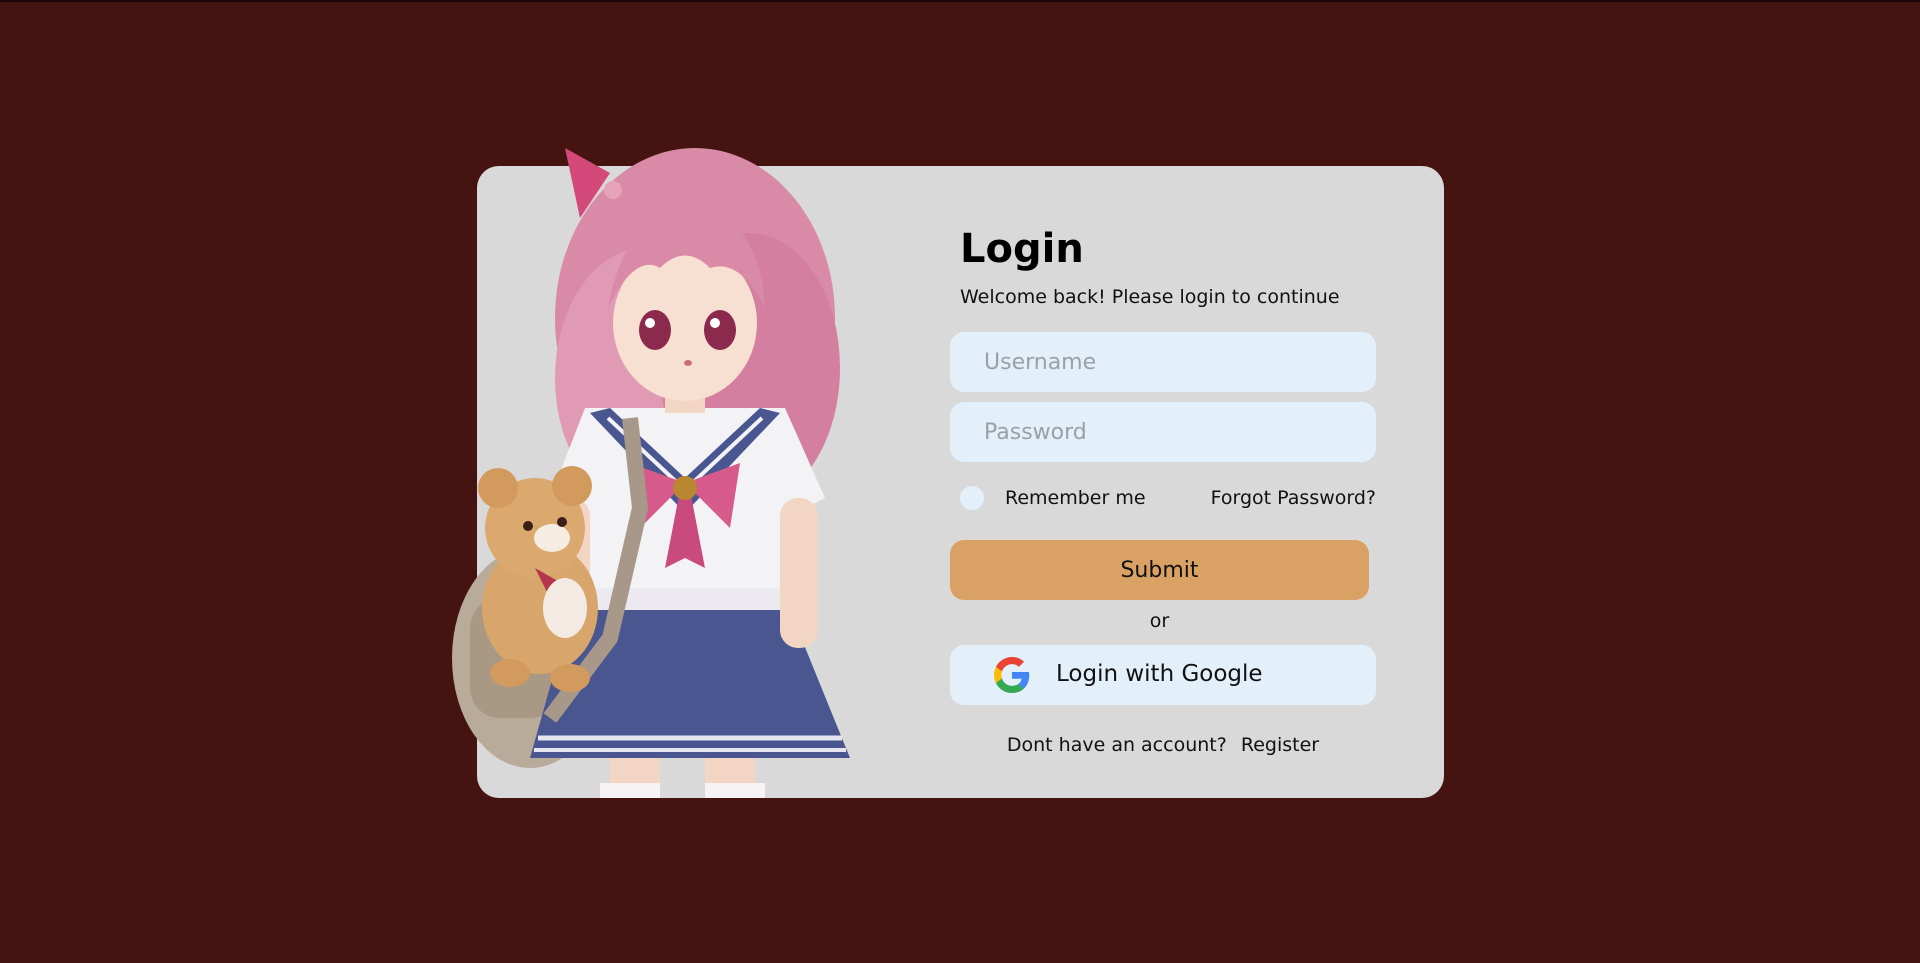  I want to click on forgot-password-link: Forgot Password?, so click(1293, 498).